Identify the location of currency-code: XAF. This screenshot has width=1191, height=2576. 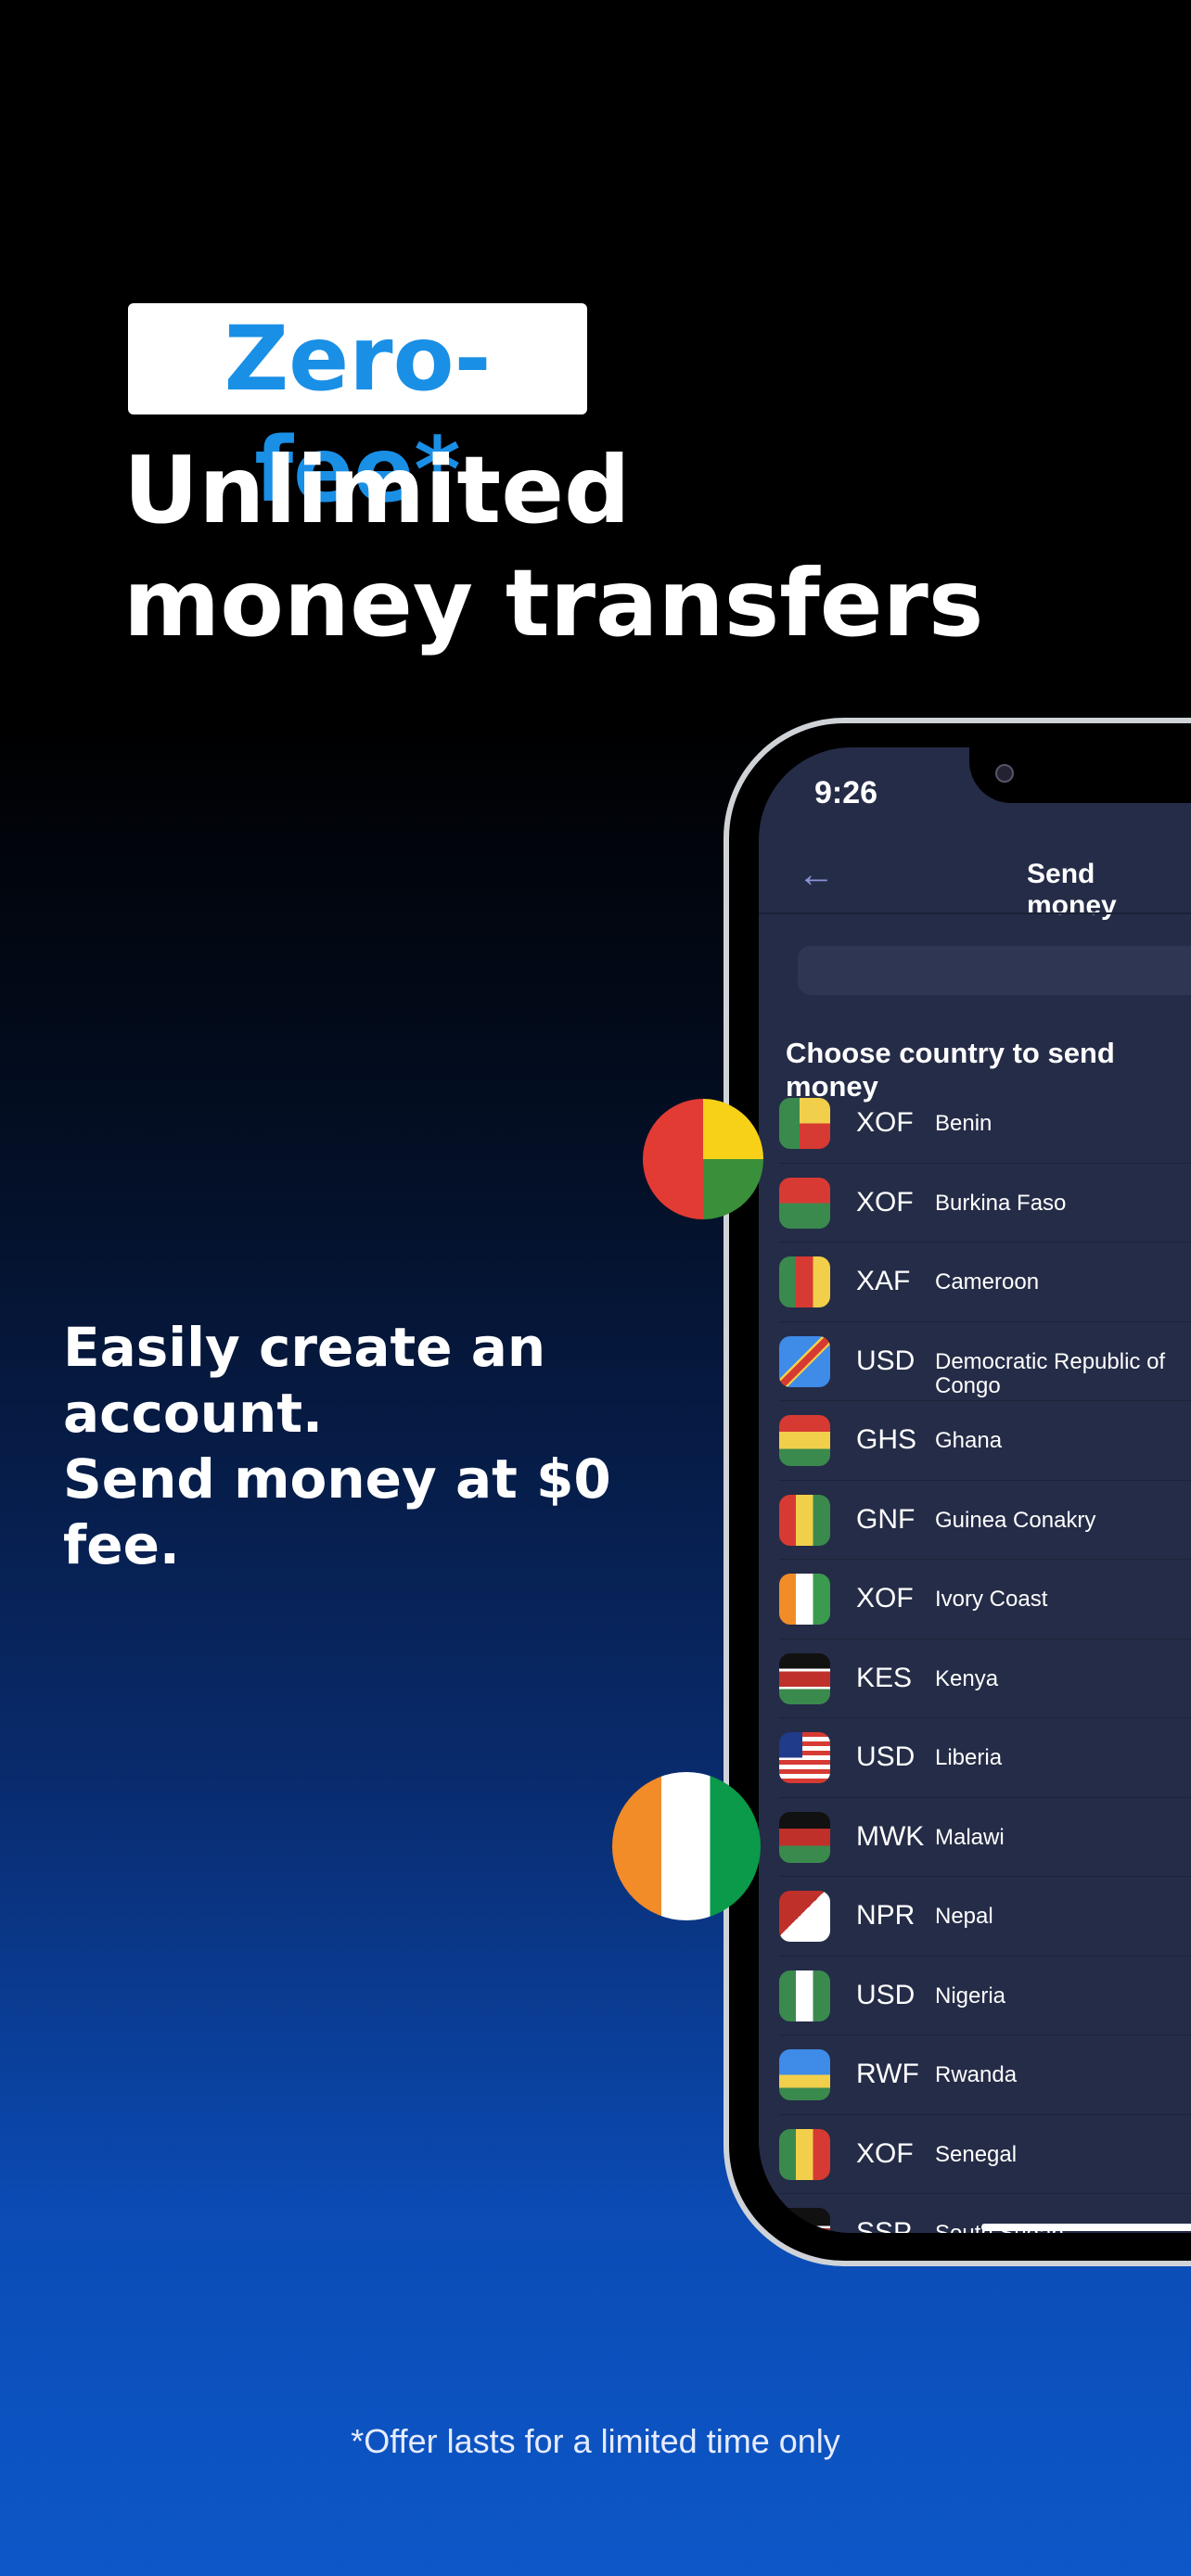
(883, 1281).